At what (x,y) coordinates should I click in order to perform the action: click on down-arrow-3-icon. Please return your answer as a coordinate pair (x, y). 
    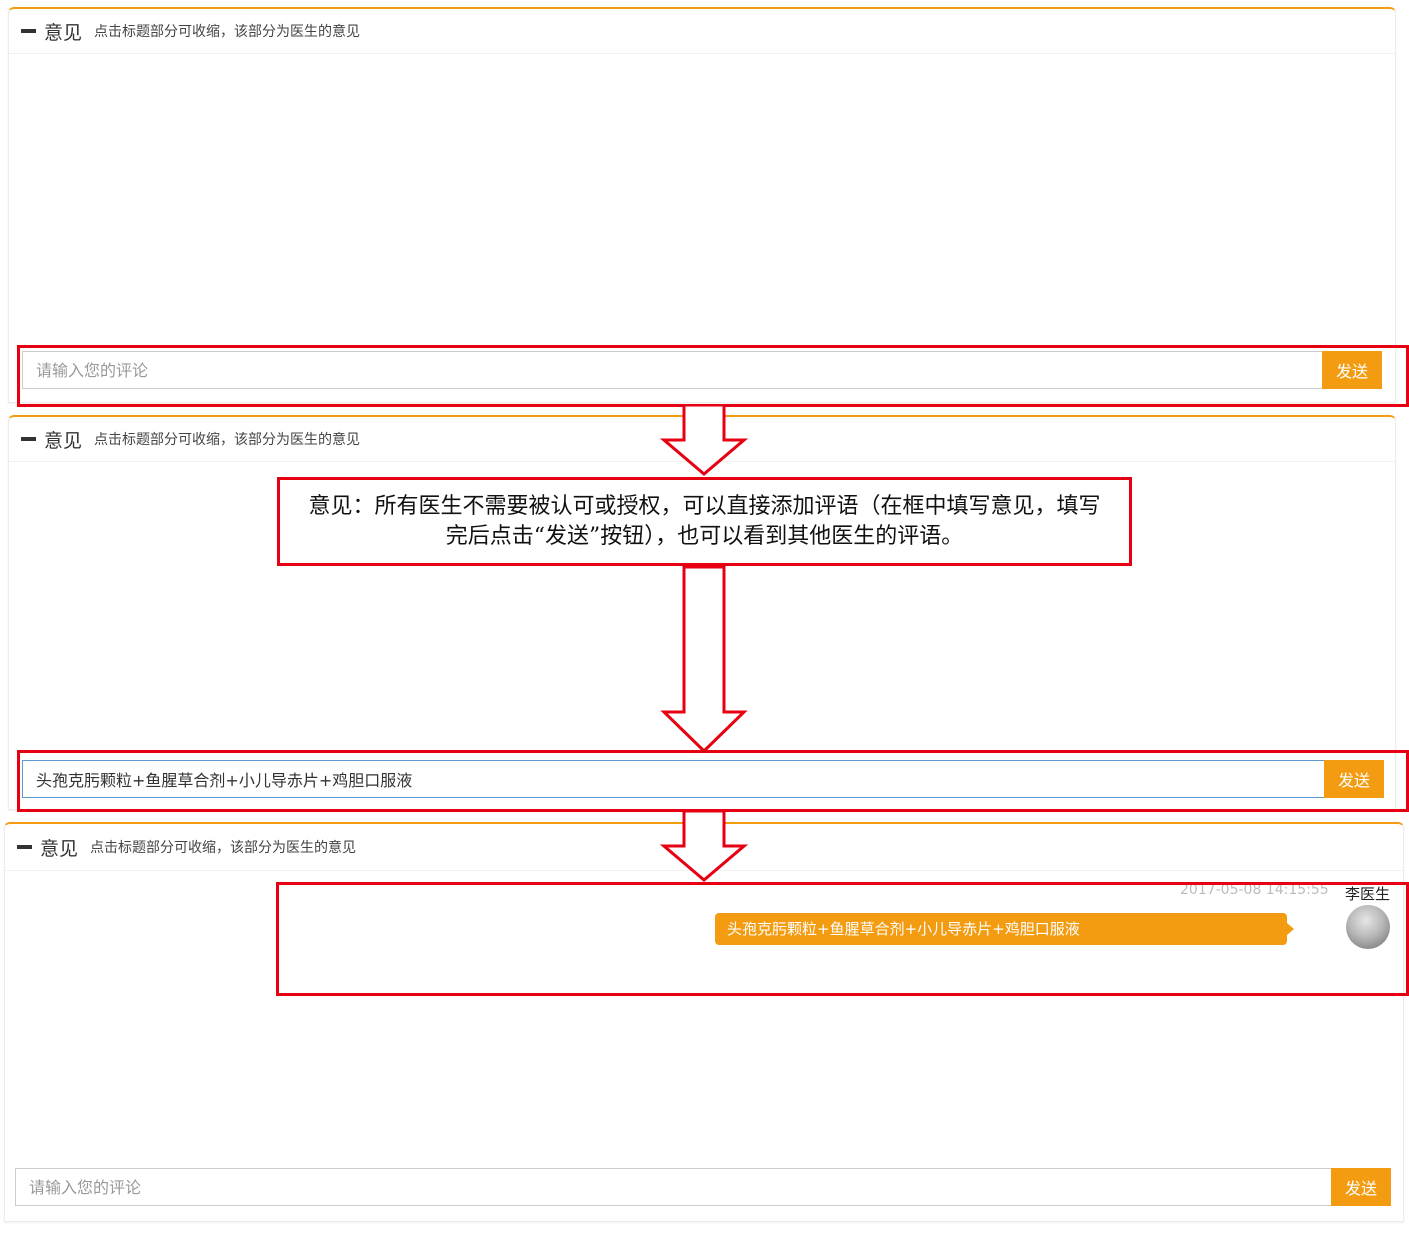
    Looking at the image, I should click on (704, 846).